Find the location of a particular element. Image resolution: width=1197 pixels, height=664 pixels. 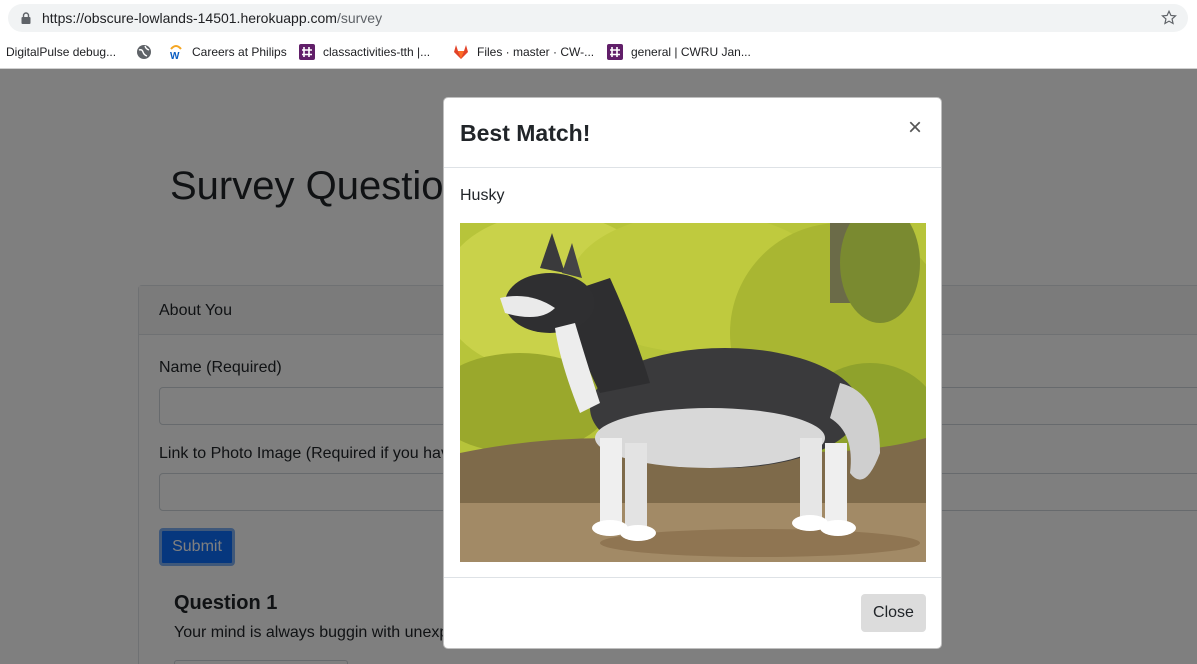

bookmark-item is located at coordinates (148, 52).